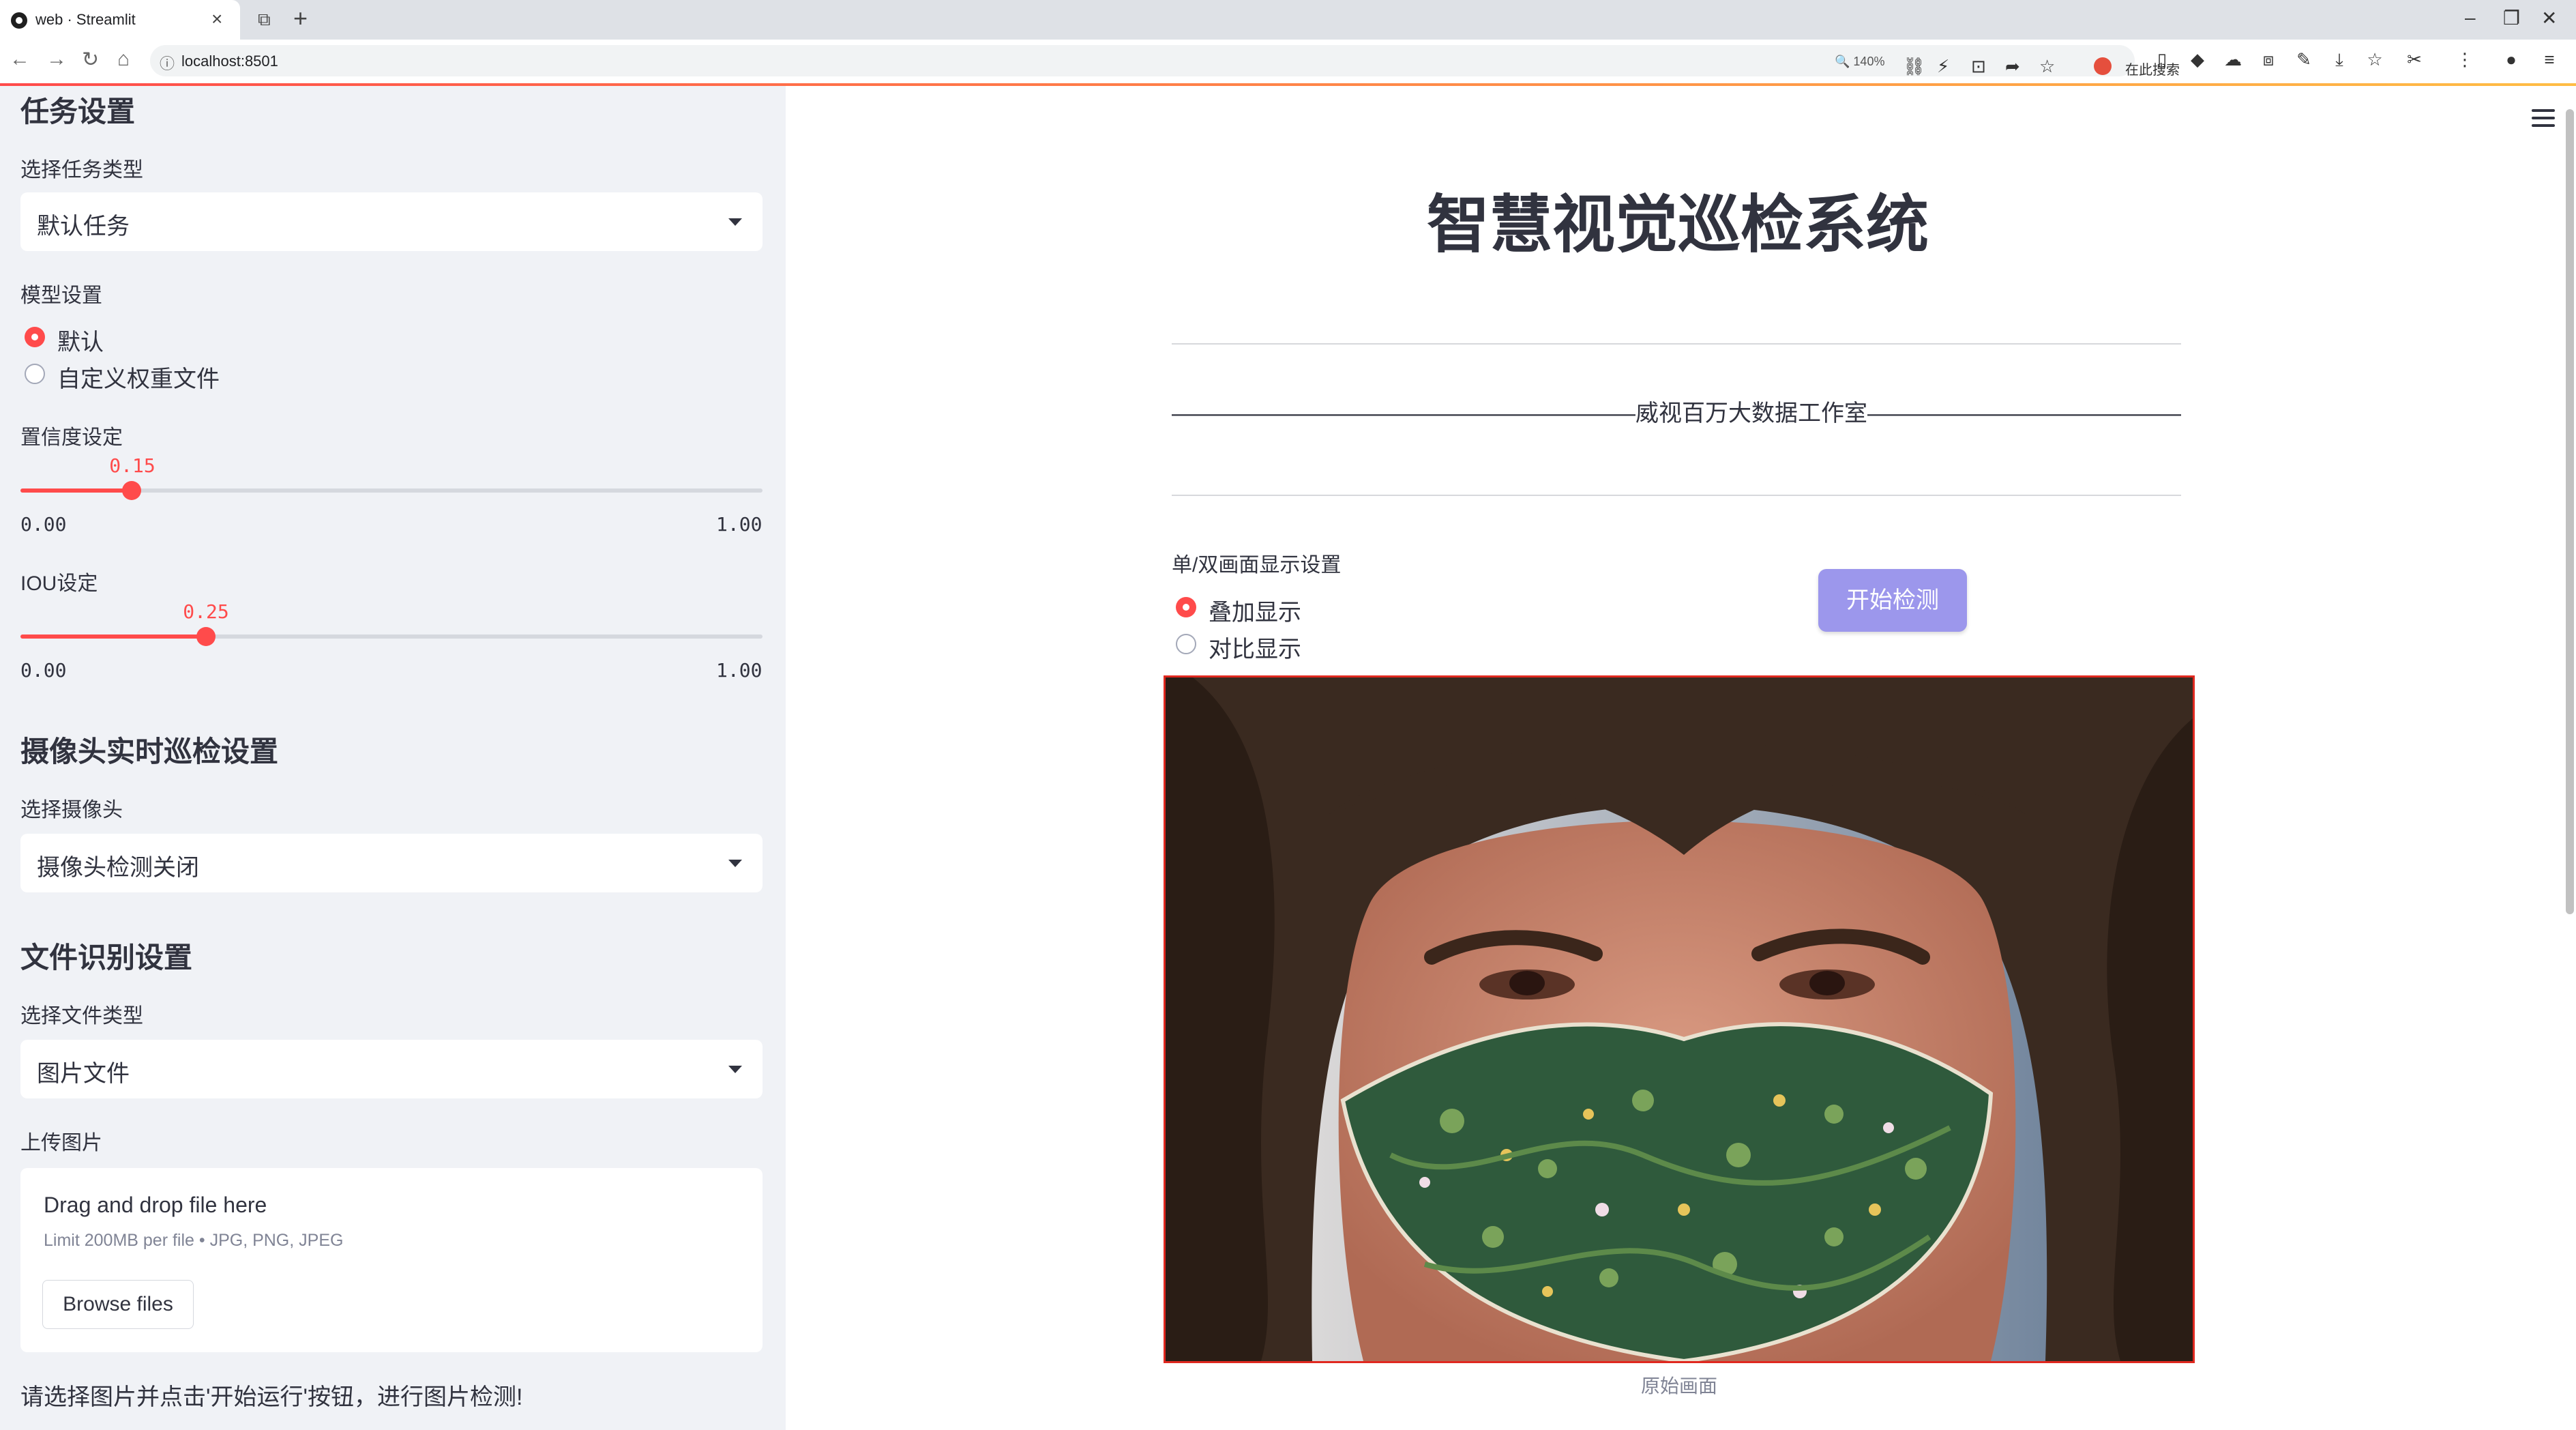 The image size is (2576, 1430). Describe the element at coordinates (80, 343) in the screenshot. I see `model-option-label: 默认` at that location.